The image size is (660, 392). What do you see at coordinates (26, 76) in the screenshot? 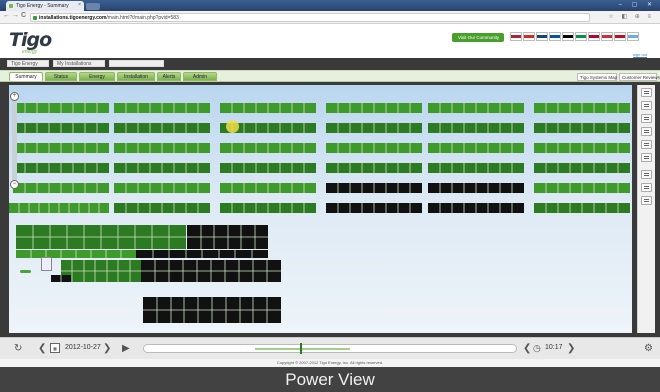
I see `tab-summary: Summary` at bounding box center [26, 76].